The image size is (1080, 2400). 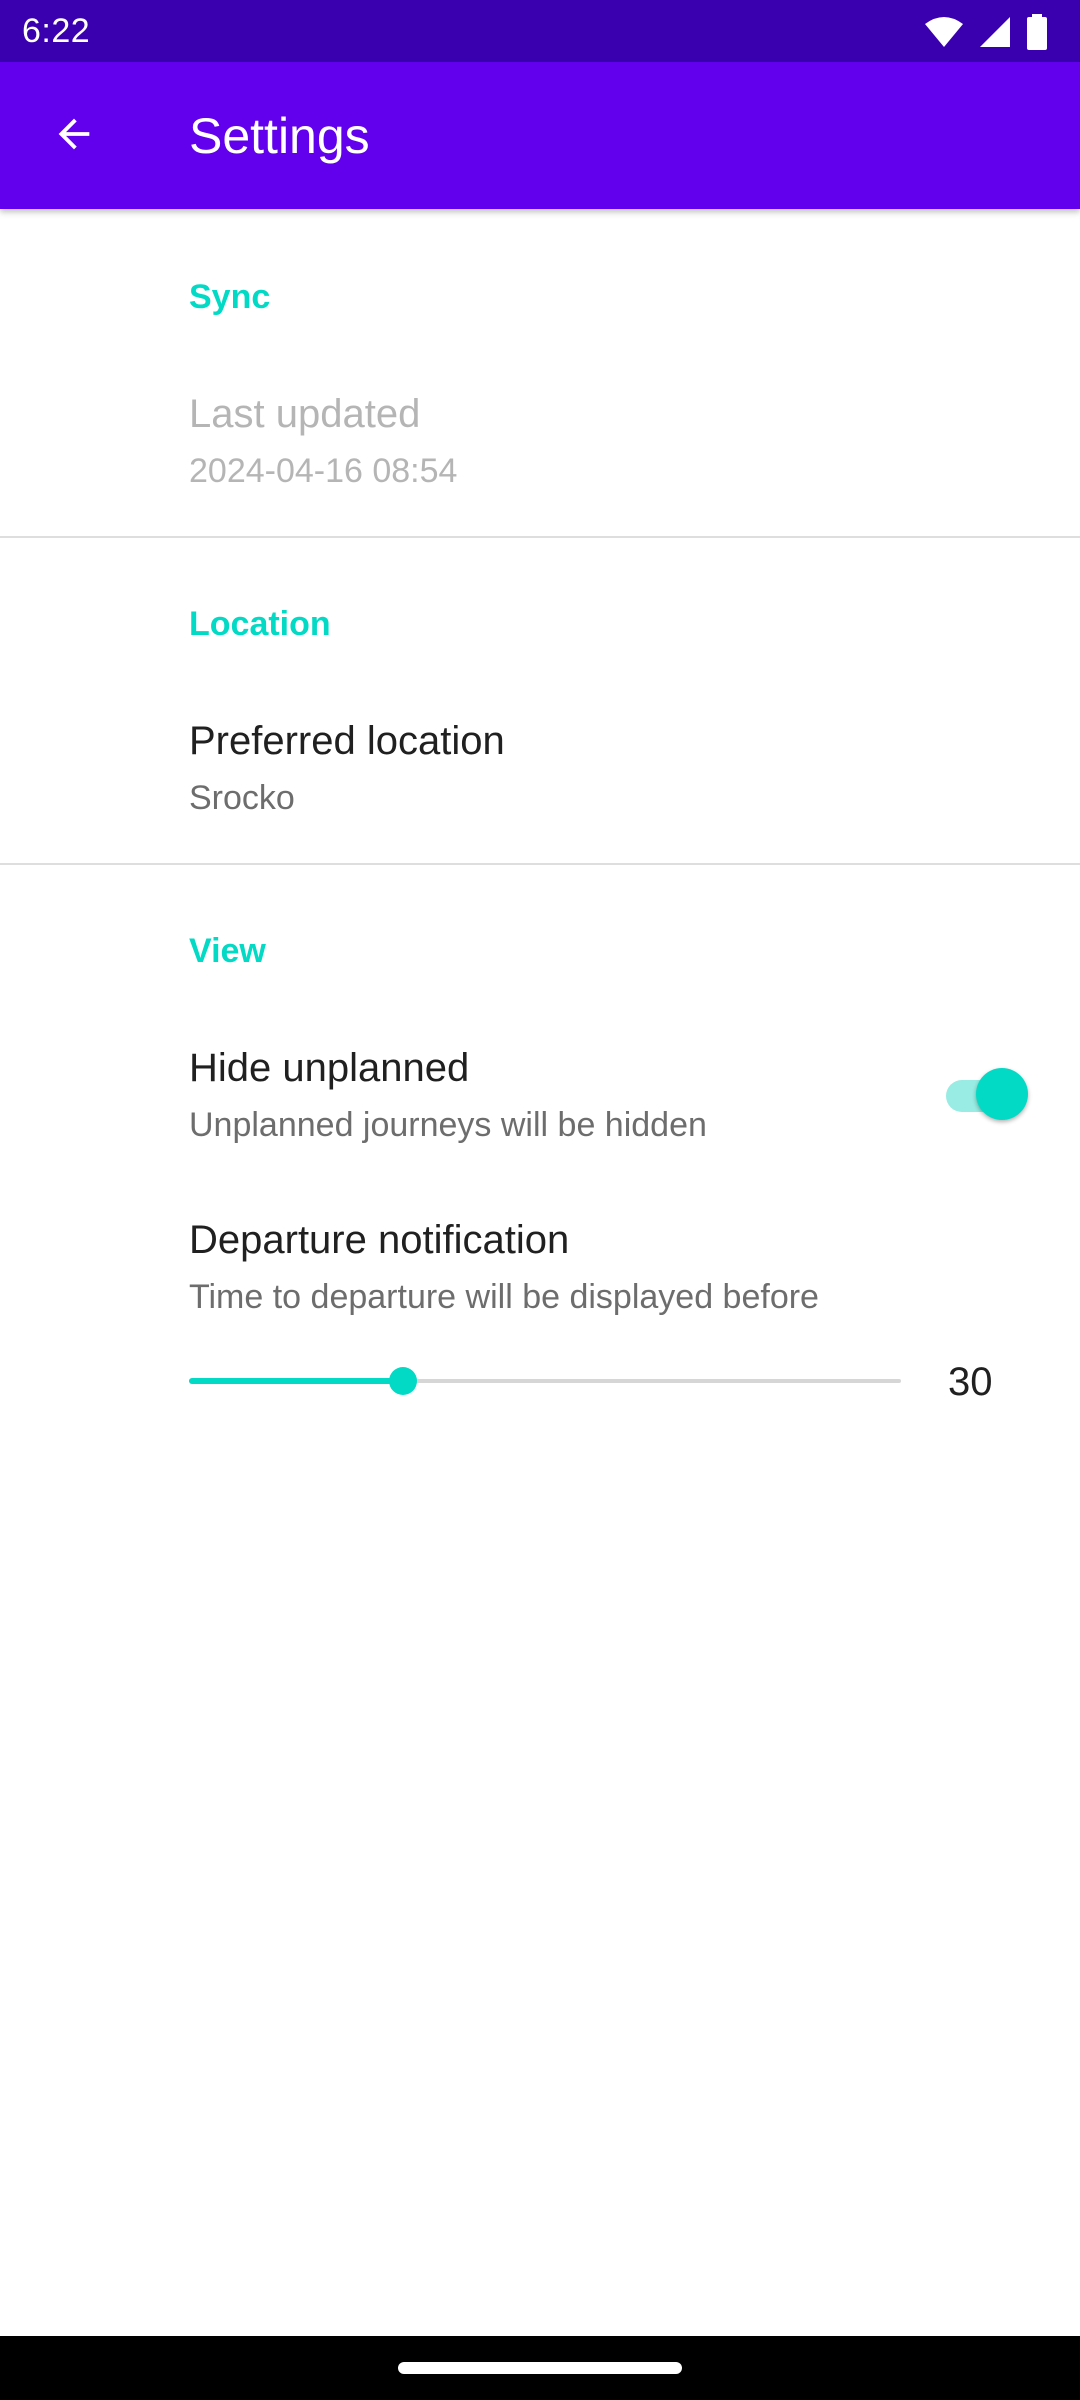 I want to click on page-title: Settings, so click(x=279, y=136).